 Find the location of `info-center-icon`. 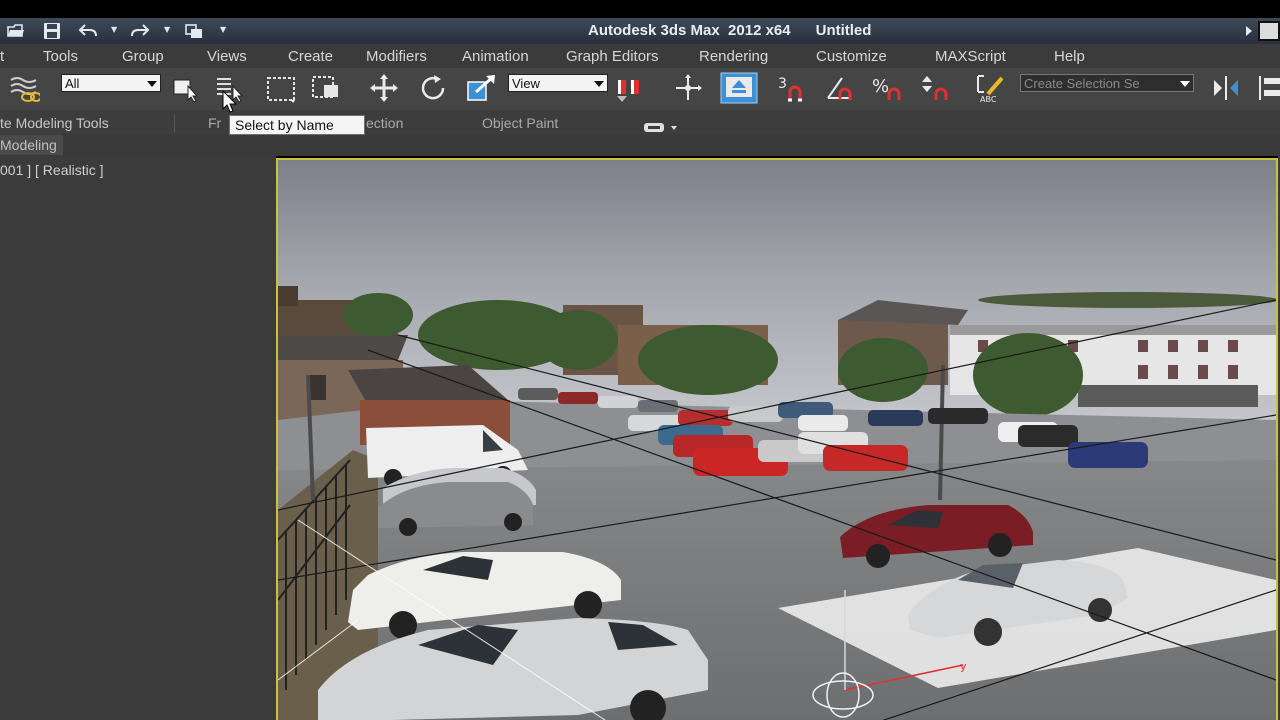

info-center-icon is located at coordinates (1260, 31).